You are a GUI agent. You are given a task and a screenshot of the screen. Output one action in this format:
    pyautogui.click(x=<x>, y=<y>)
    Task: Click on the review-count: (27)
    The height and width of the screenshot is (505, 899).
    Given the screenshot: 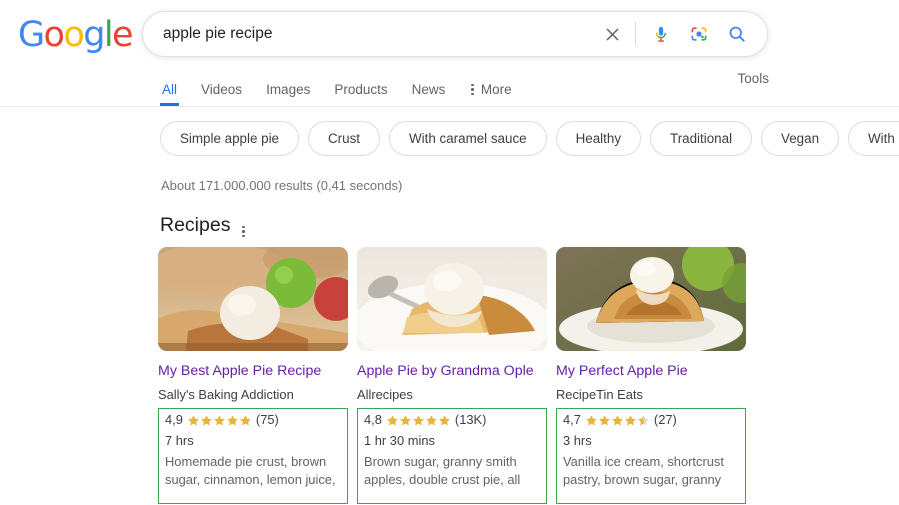 What is the action you would take?
    pyautogui.click(x=665, y=420)
    